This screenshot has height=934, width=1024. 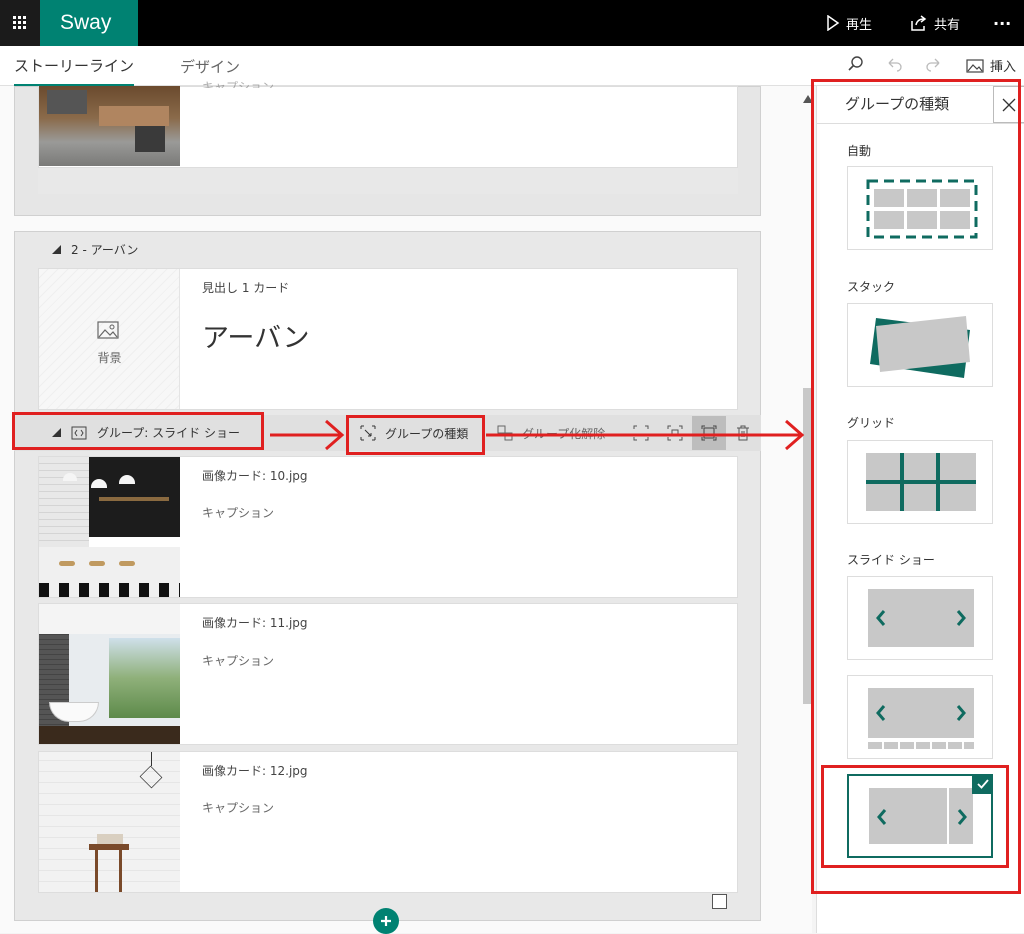 What do you see at coordinates (915, 816) in the screenshot?
I see `annotation-box-selected-option` at bounding box center [915, 816].